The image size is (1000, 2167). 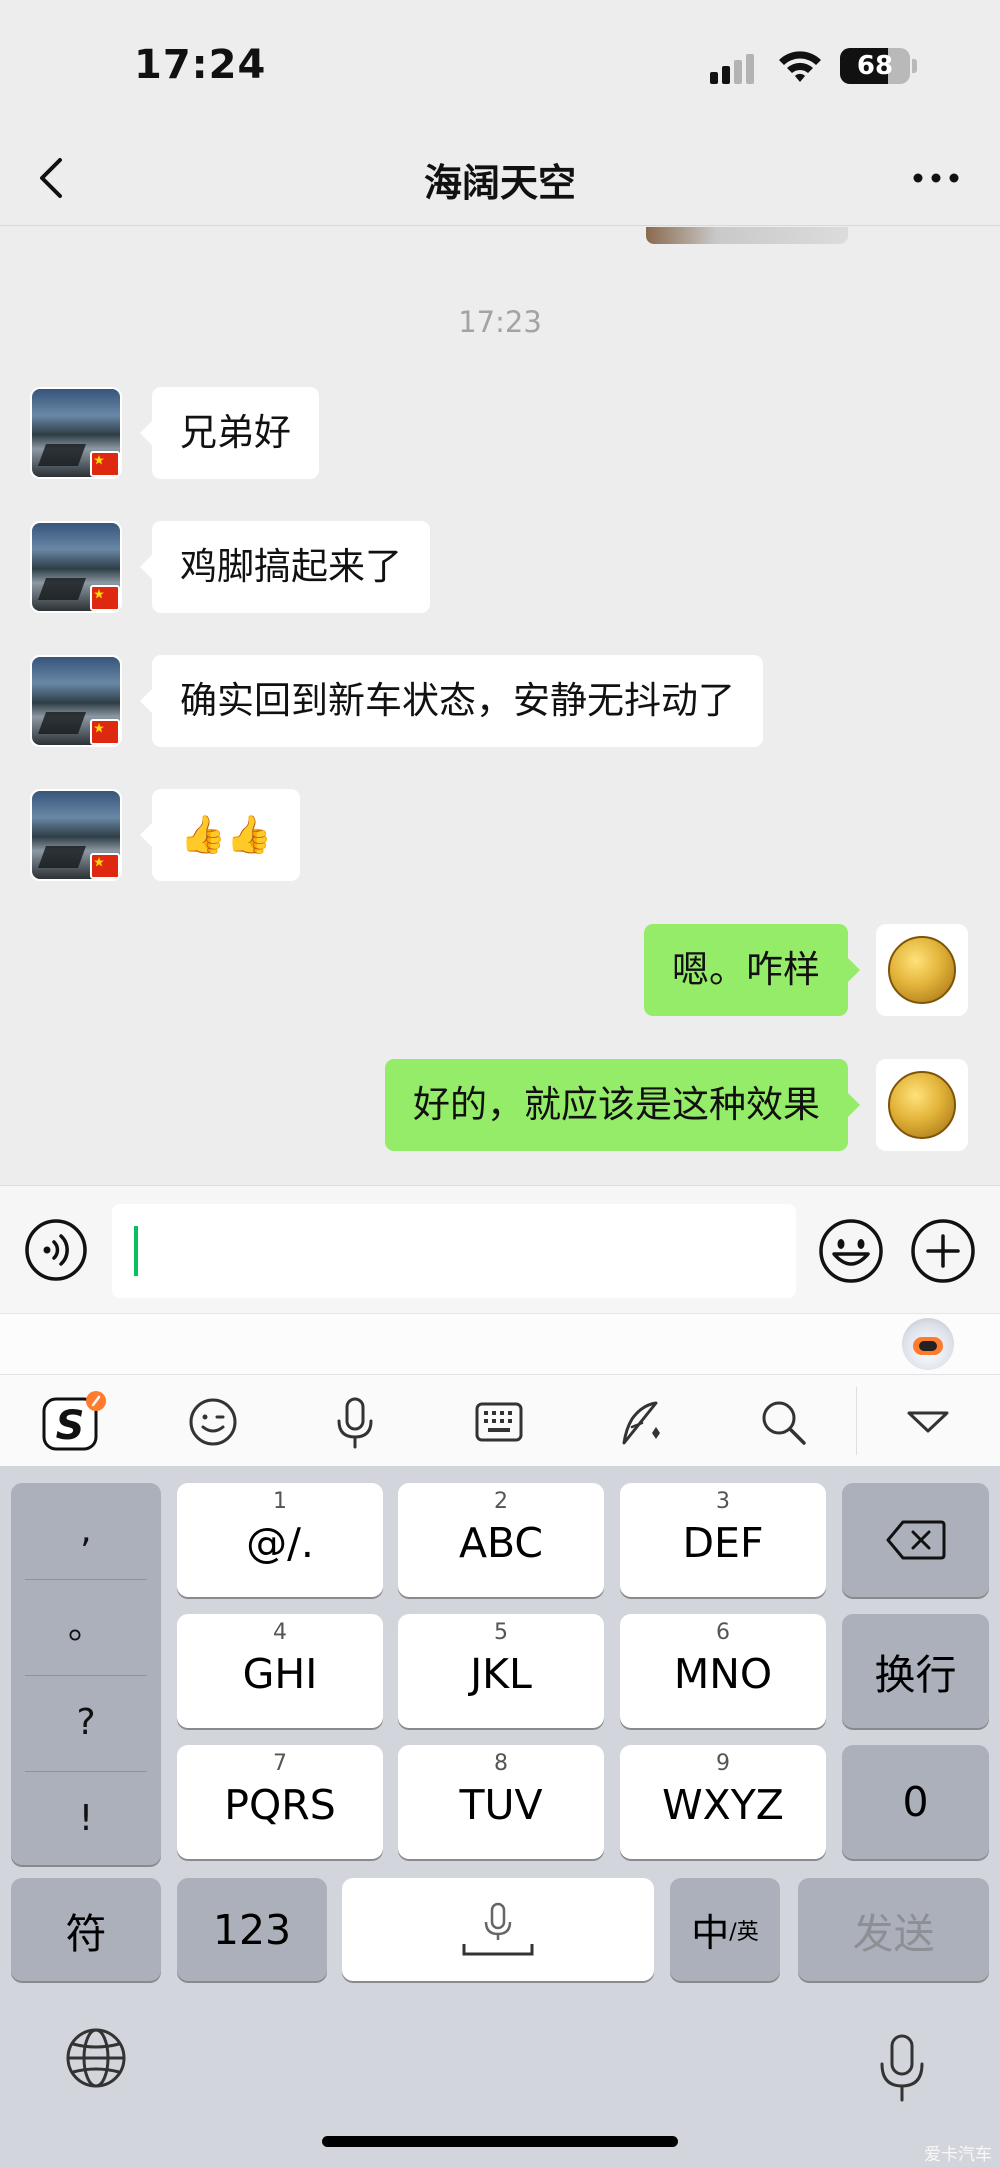 I want to click on key-2: 2 ABC, so click(x=501, y=1540).